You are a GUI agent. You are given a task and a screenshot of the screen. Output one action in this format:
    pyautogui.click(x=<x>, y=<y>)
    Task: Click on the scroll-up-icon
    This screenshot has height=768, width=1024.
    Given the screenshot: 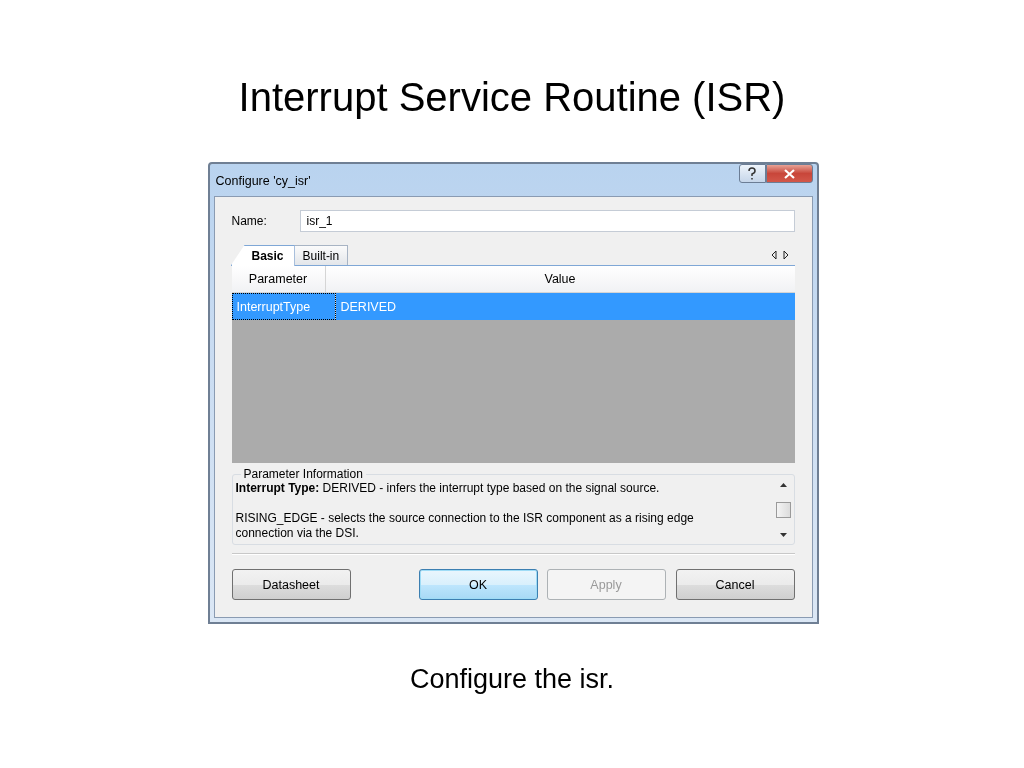 What is the action you would take?
    pyautogui.click(x=783, y=485)
    